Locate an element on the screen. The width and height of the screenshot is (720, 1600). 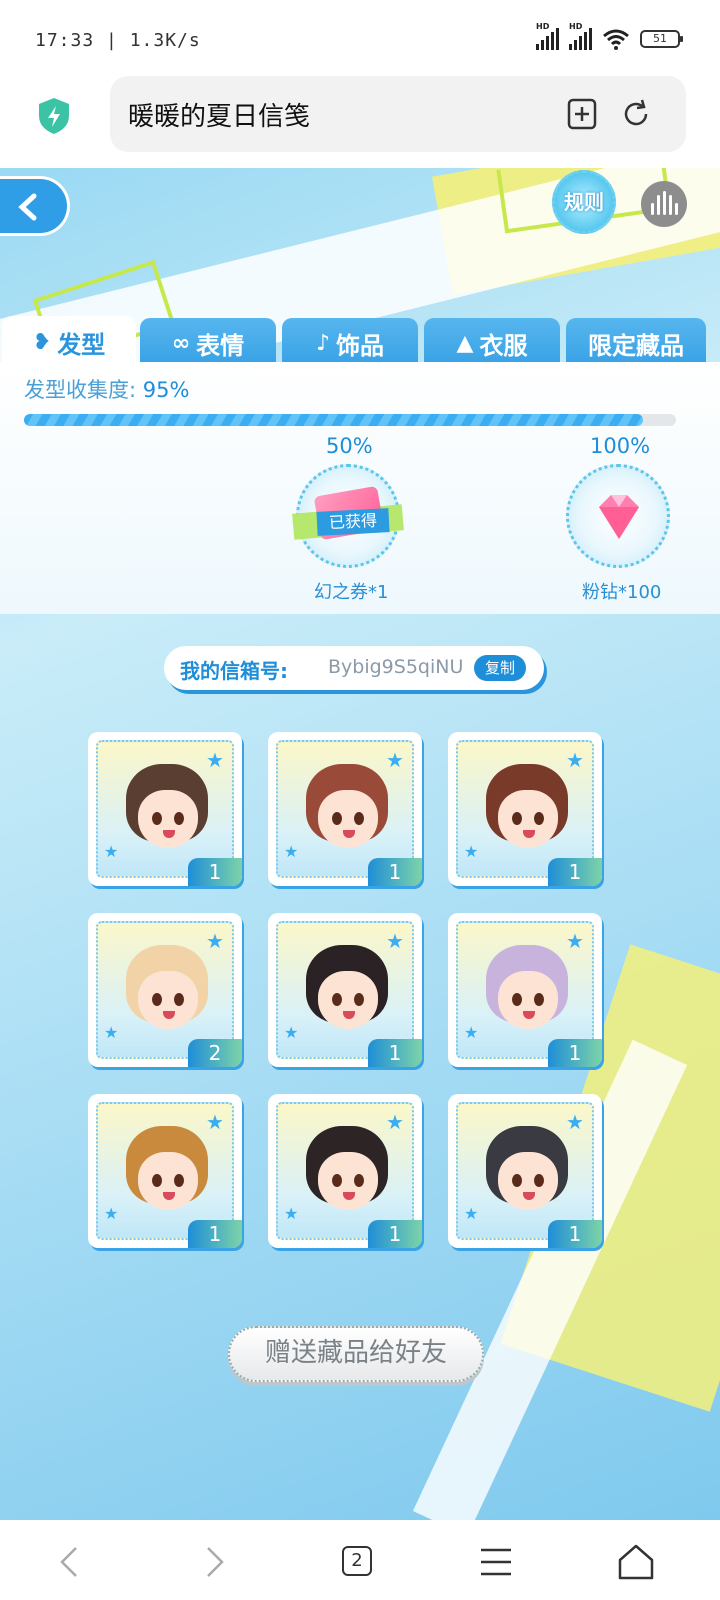
collection-progress-label: 发型收集度: 95% is located at coordinates (107, 390).